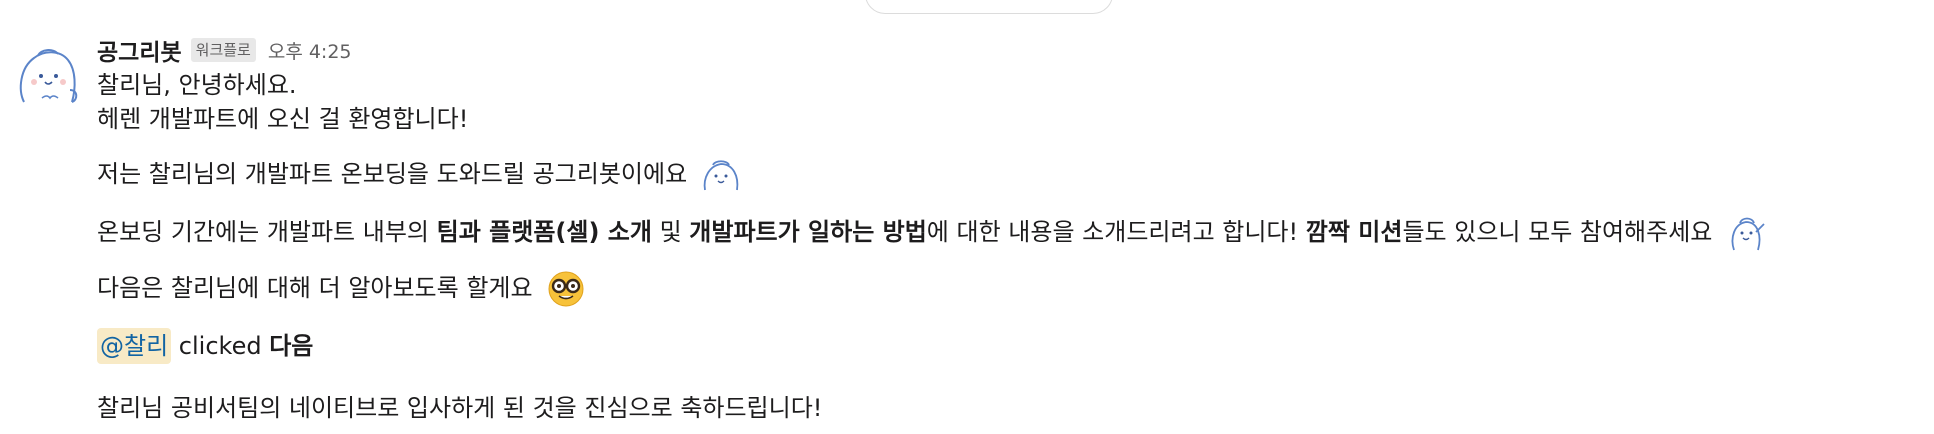  I want to click on onboarding-text-a: 온보딩 기간에는 개발파트 내부의, so click(267, 232).